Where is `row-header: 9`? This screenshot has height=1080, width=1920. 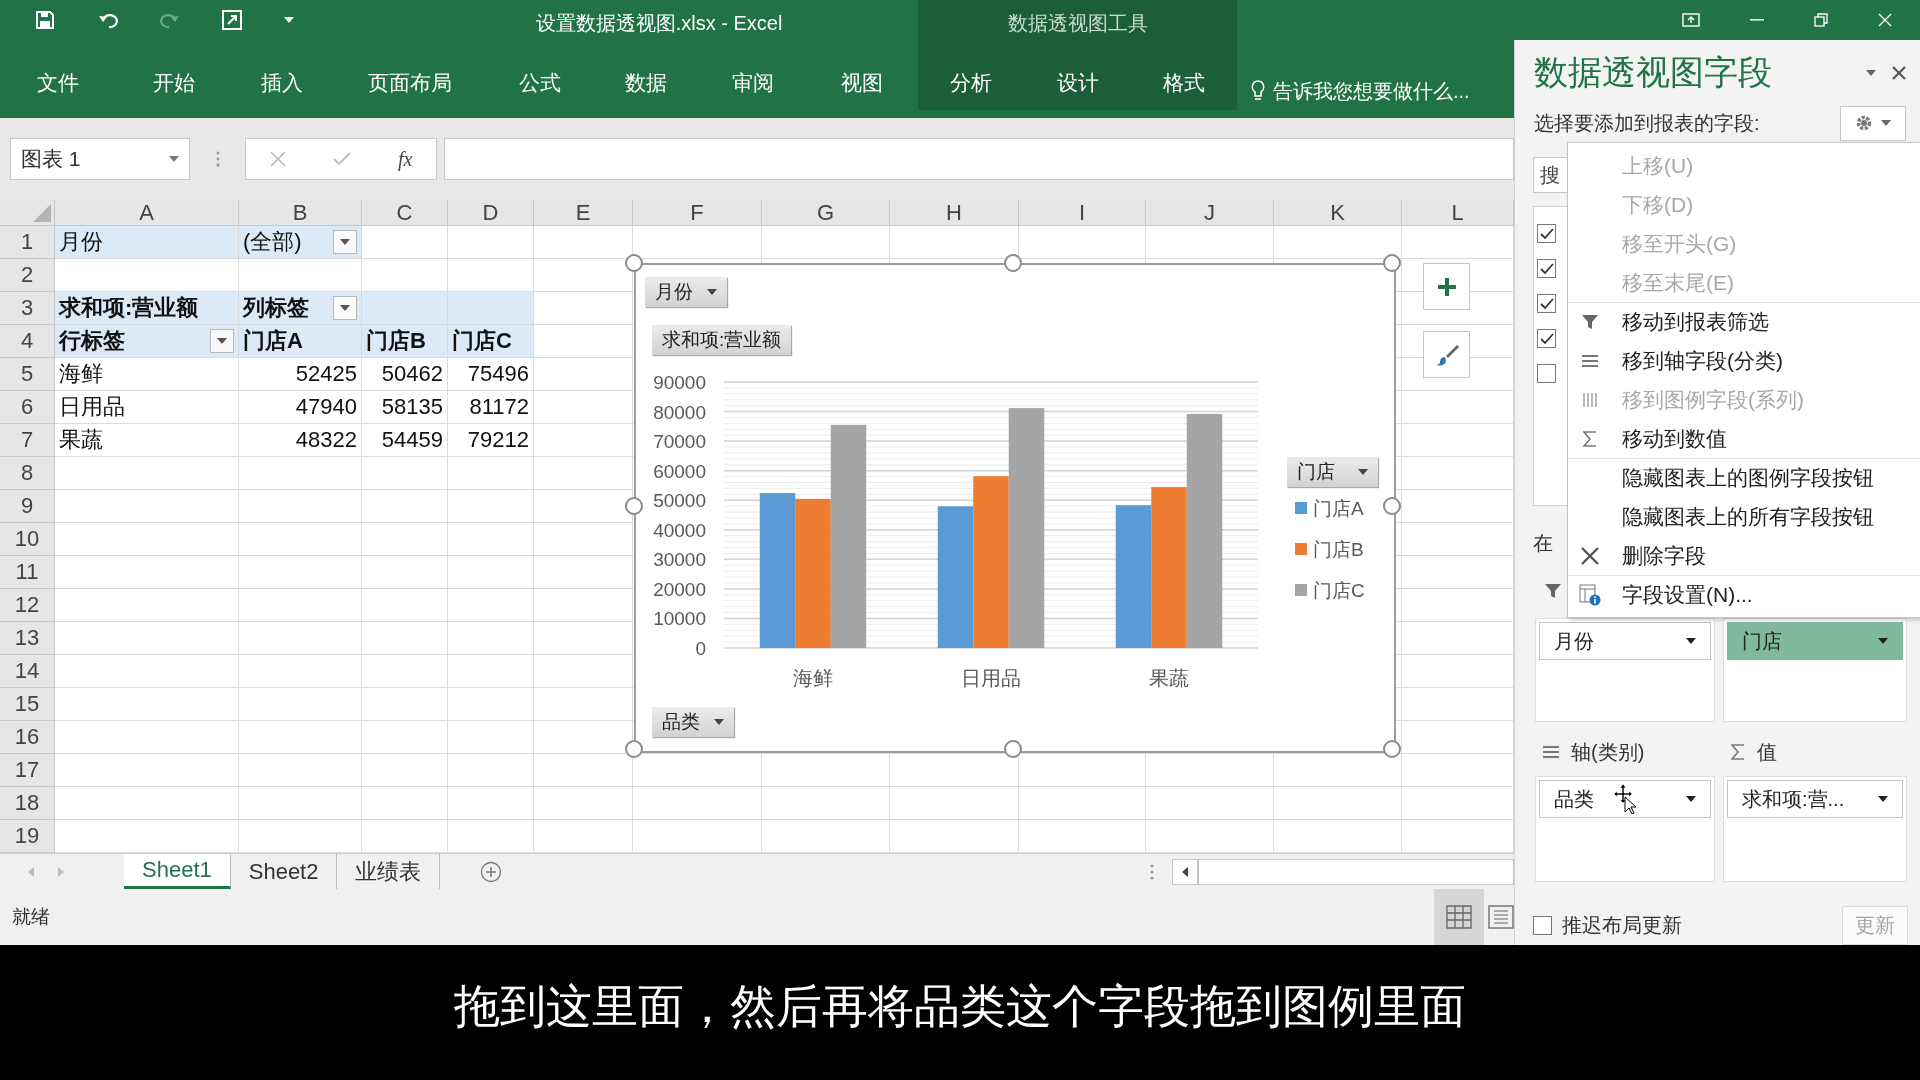 row-header: 9 is located at coordinates (27, 506).